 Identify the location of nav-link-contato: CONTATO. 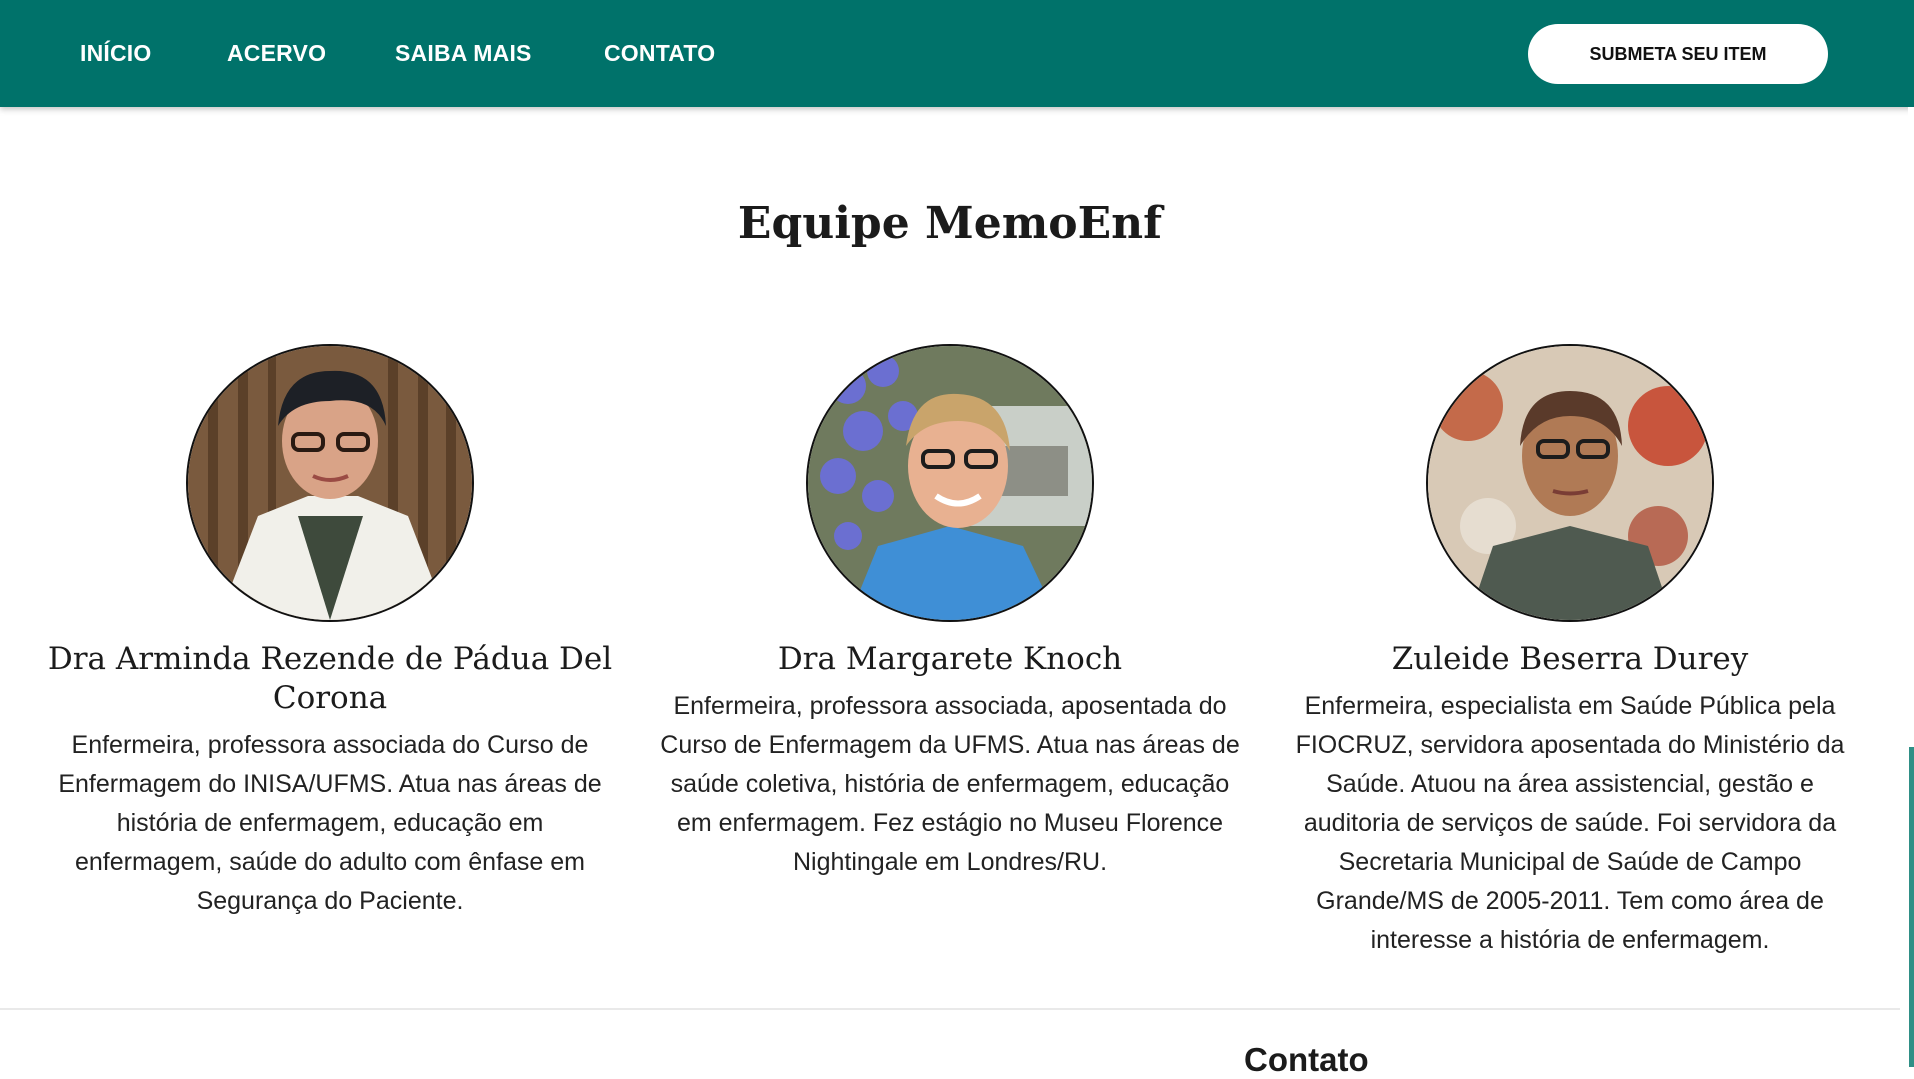
(659, 53).